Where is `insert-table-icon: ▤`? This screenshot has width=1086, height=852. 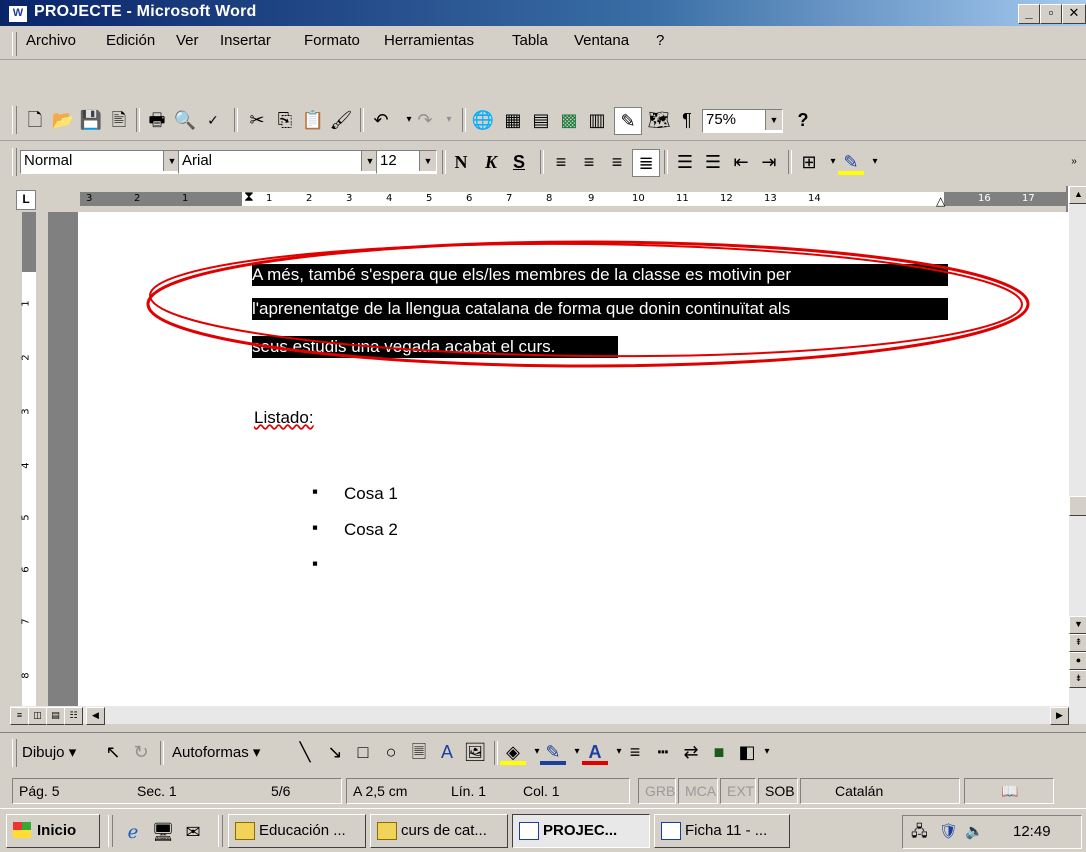 insert-table-icon: ▤ is located at coordinates (541, 120).